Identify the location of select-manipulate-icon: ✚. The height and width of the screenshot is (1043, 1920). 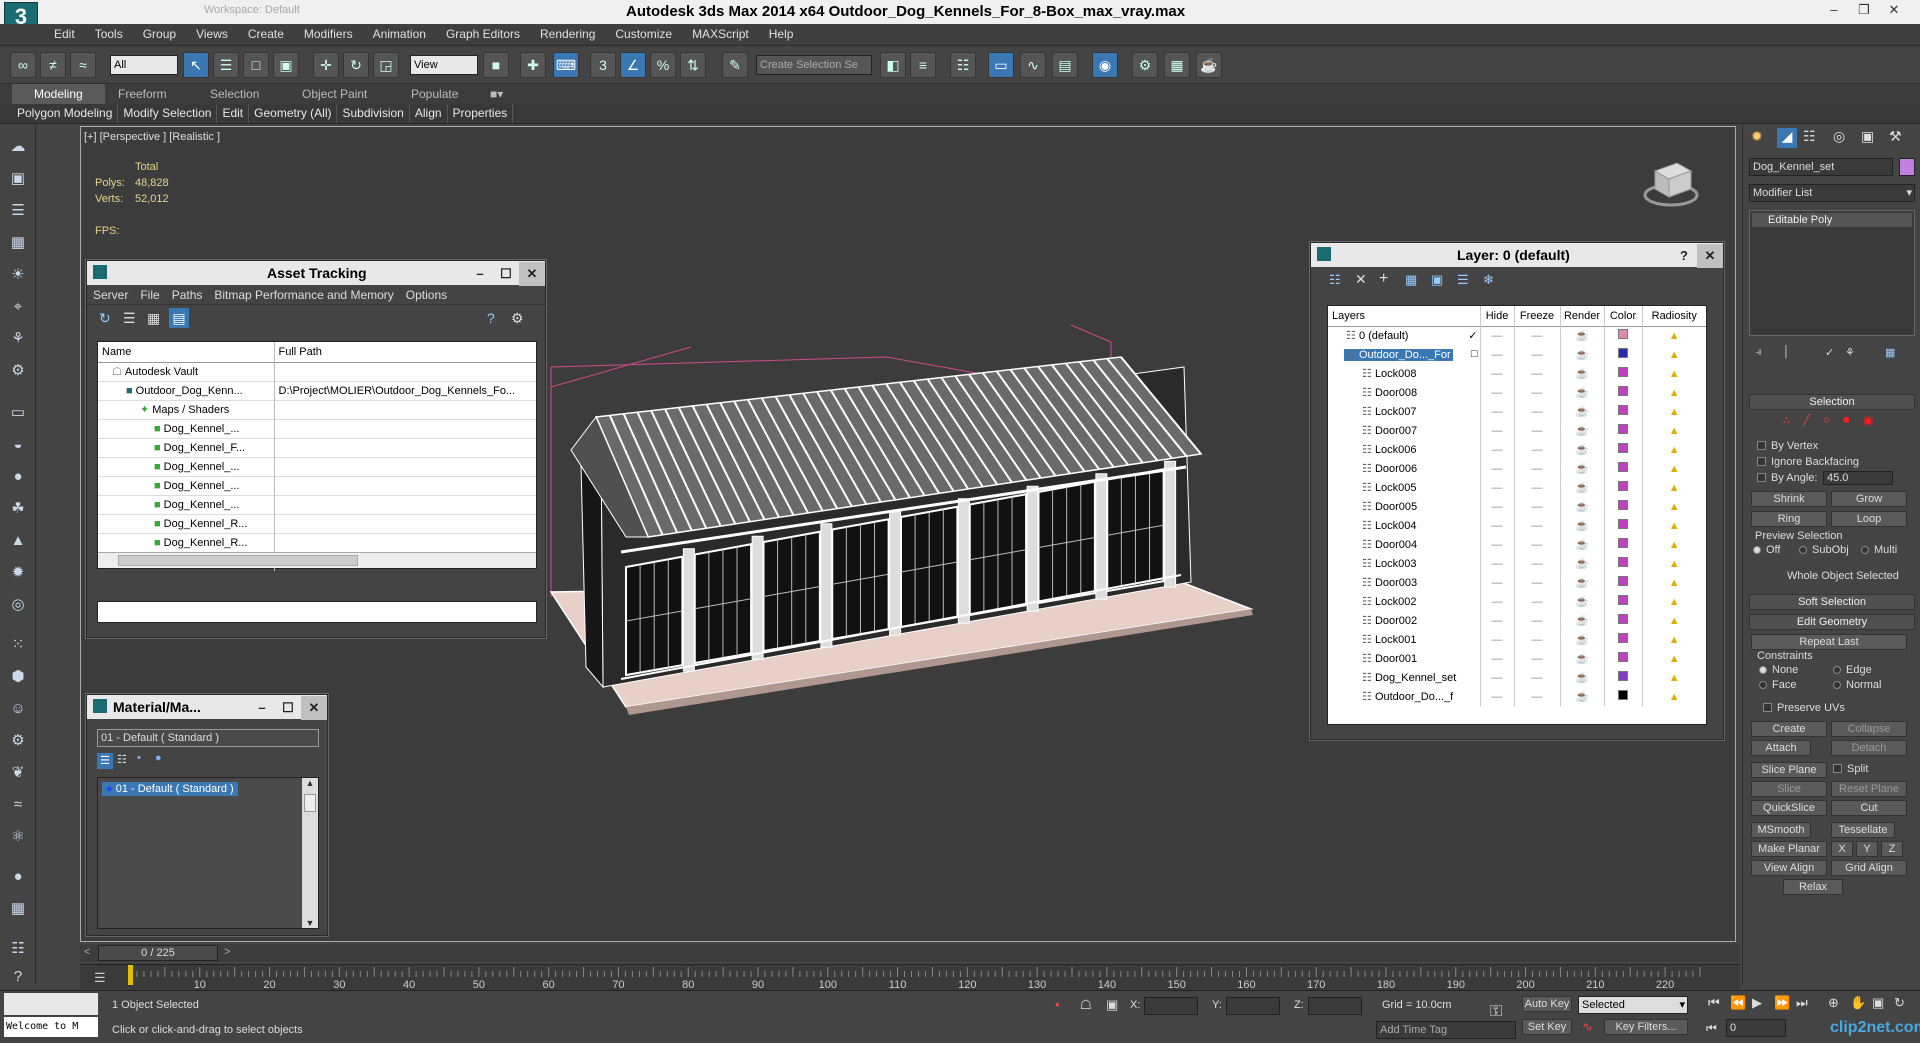
(533, 65).